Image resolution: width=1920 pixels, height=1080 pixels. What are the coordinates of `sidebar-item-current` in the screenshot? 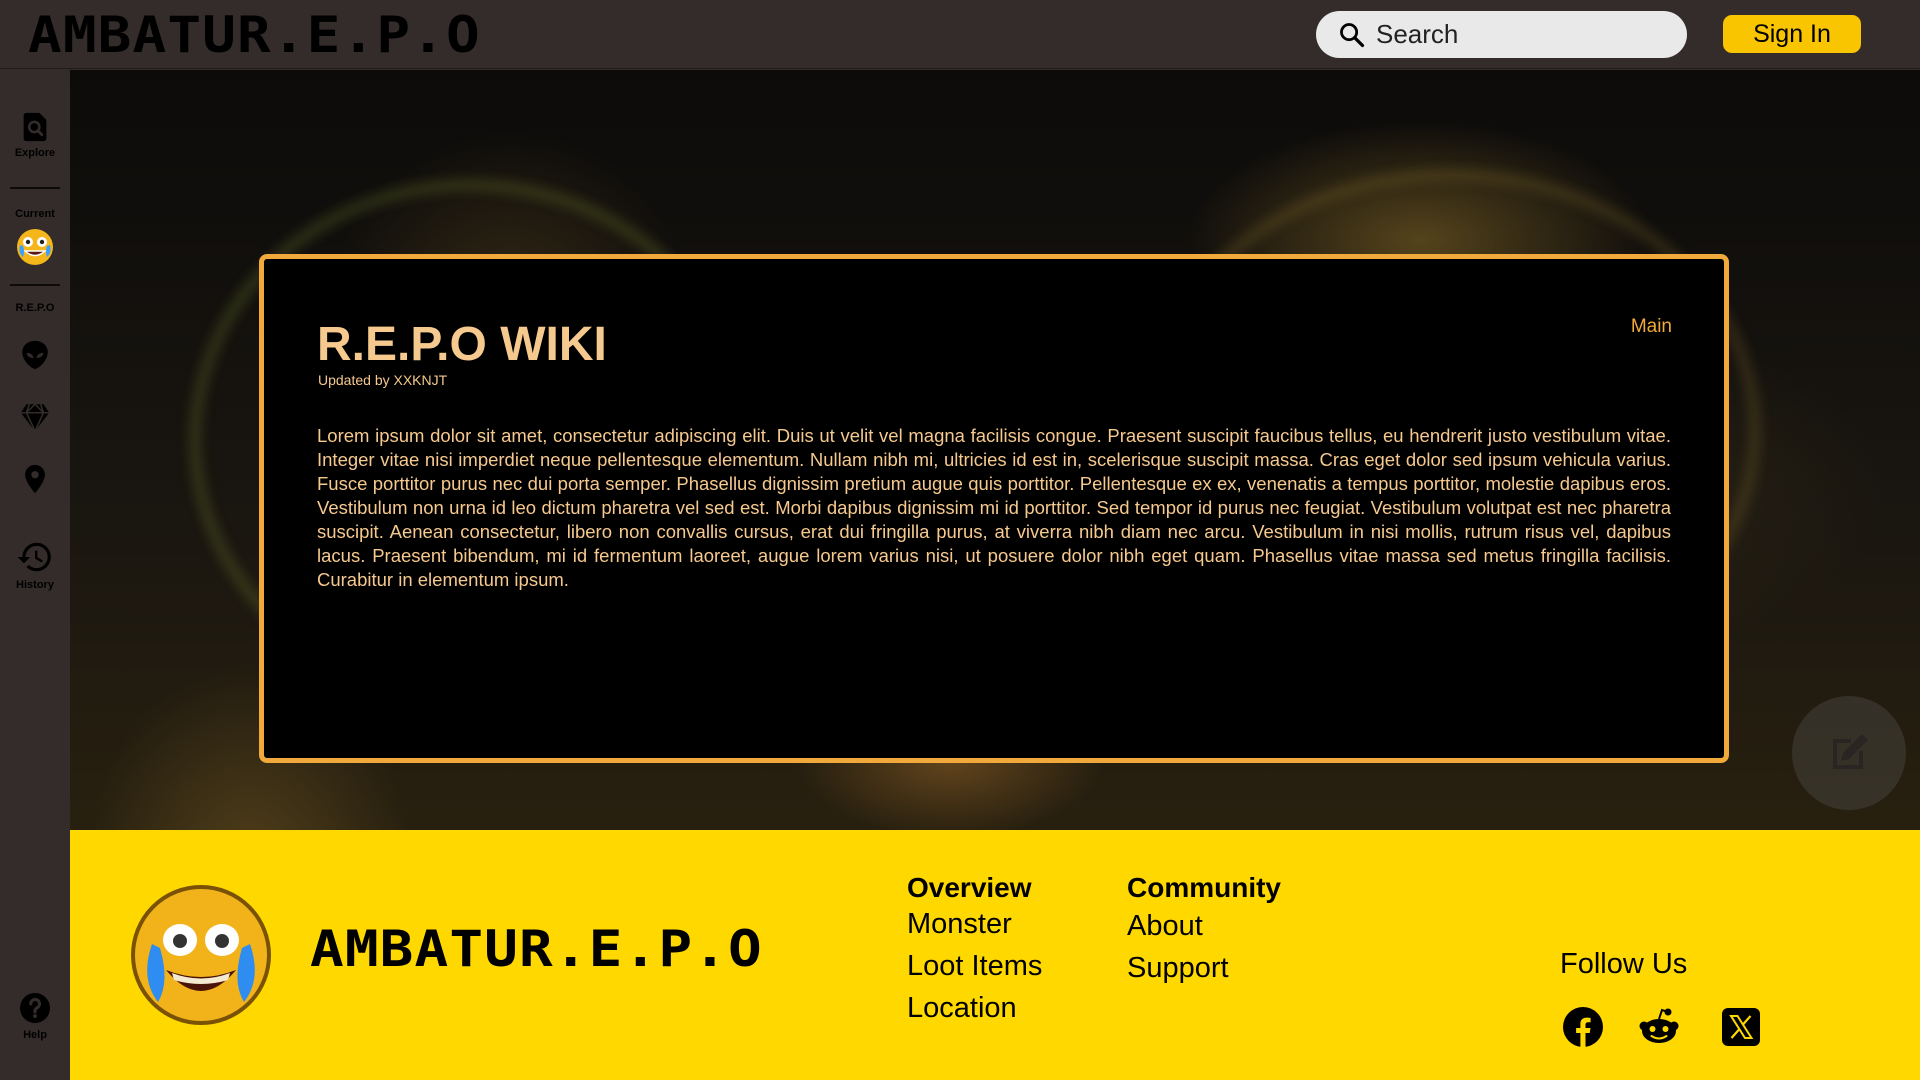 It's located at (35, 247).